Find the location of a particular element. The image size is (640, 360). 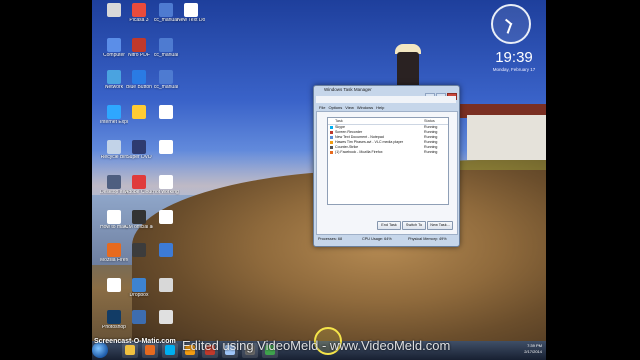

desktop-icon: Super DVD is located at coordinates (139, 155).